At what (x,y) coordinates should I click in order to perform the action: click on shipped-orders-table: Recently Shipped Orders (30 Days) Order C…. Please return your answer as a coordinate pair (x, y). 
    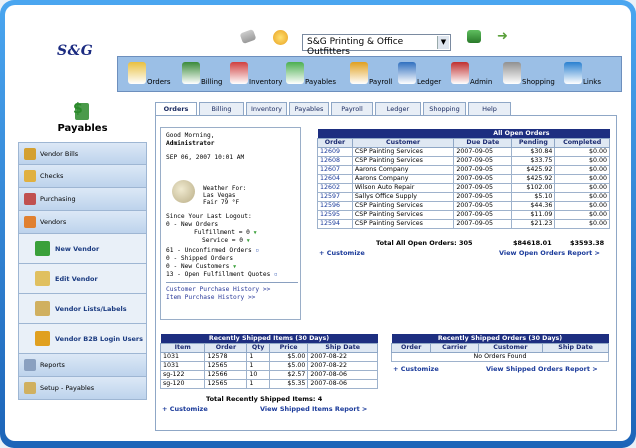
    Looking at the image, I should click on (499, 348).